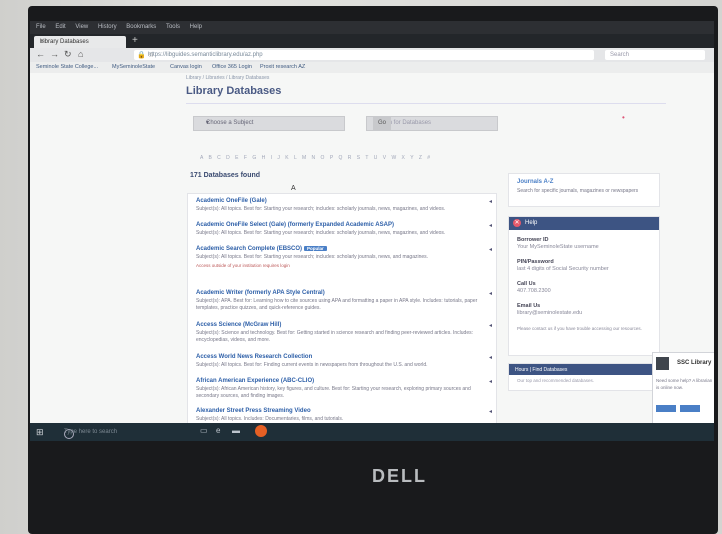  Describe the element at coordinates (694, 363) in the screenshot. I see `chat-title: SSC Library` at that location.